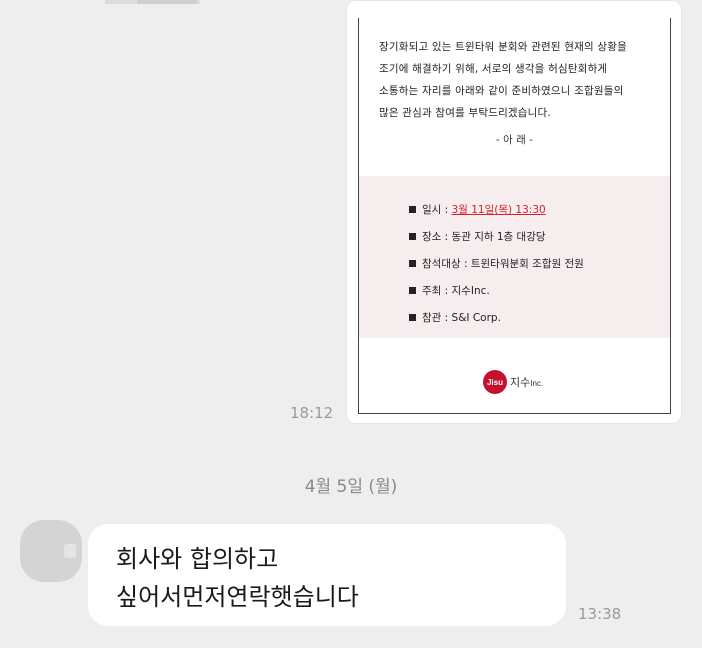  Describe the element at coordinates (495, 382) in the screenshot. I see `logo-badge: Jisu` at that location.